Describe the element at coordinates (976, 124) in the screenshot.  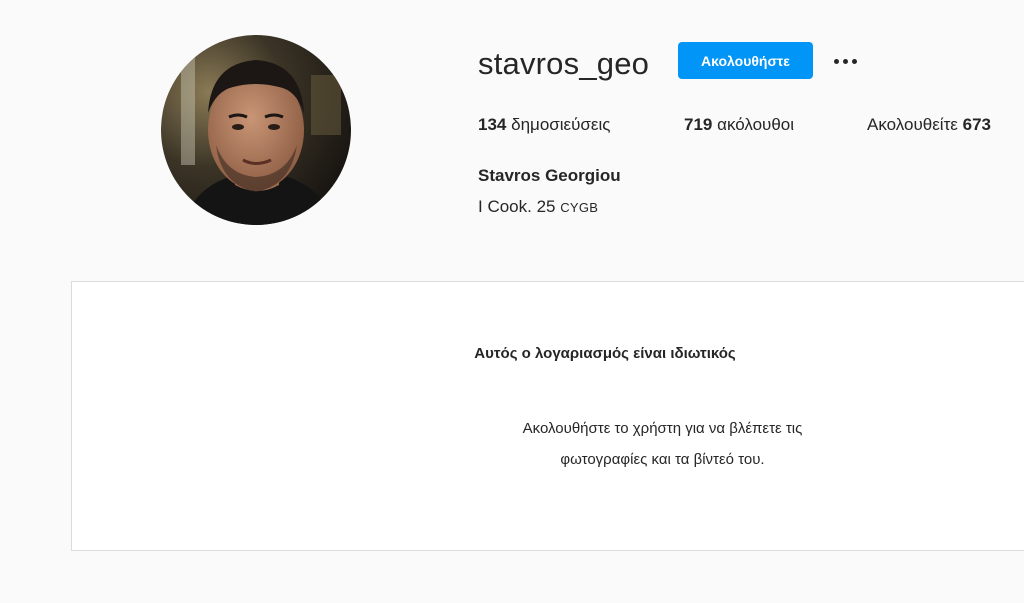
I see `following-count: 673` at that location.